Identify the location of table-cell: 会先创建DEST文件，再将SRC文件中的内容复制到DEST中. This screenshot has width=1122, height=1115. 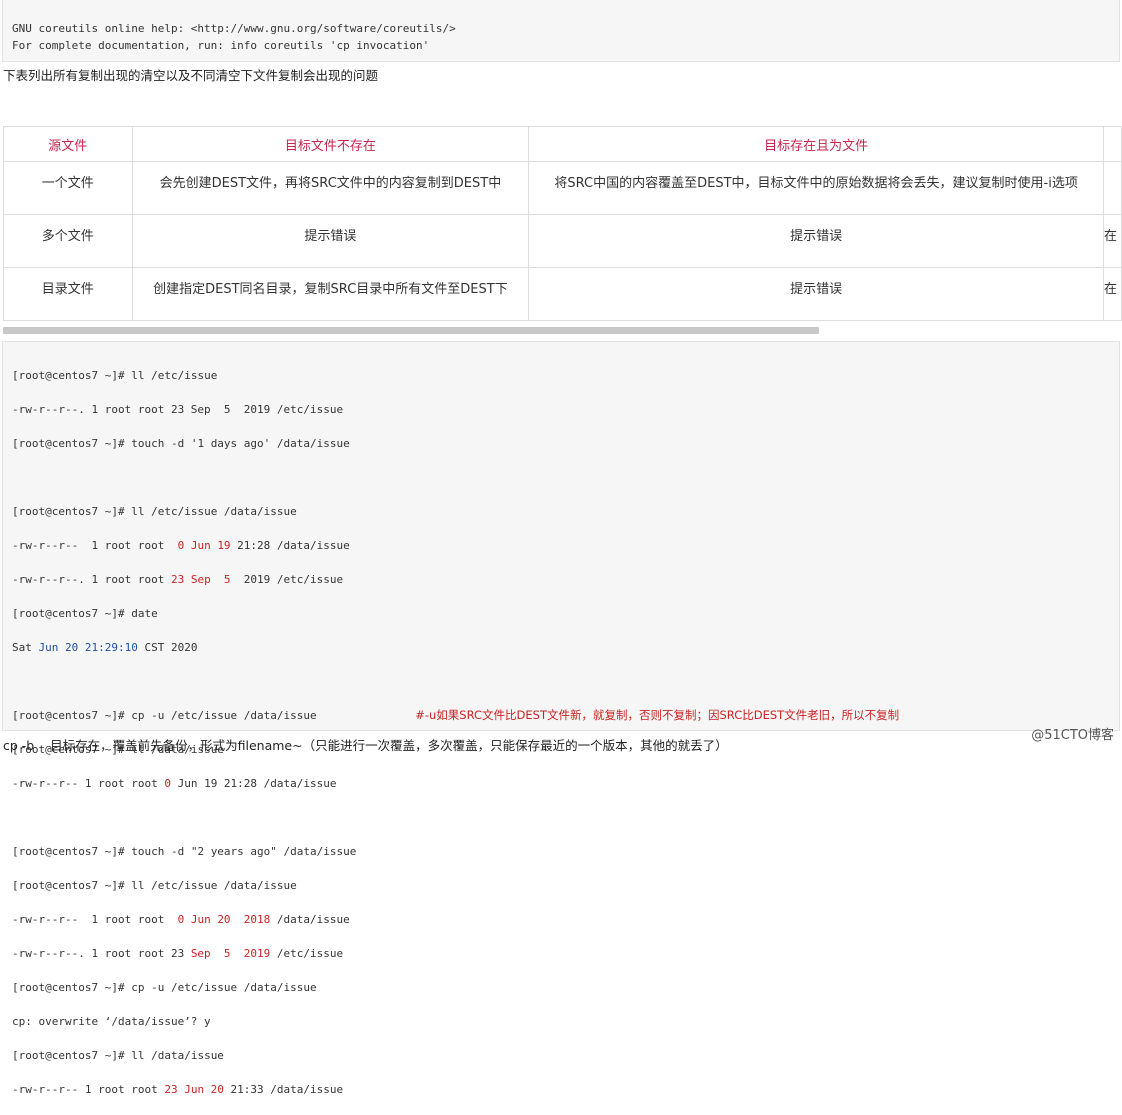
(330, 188).